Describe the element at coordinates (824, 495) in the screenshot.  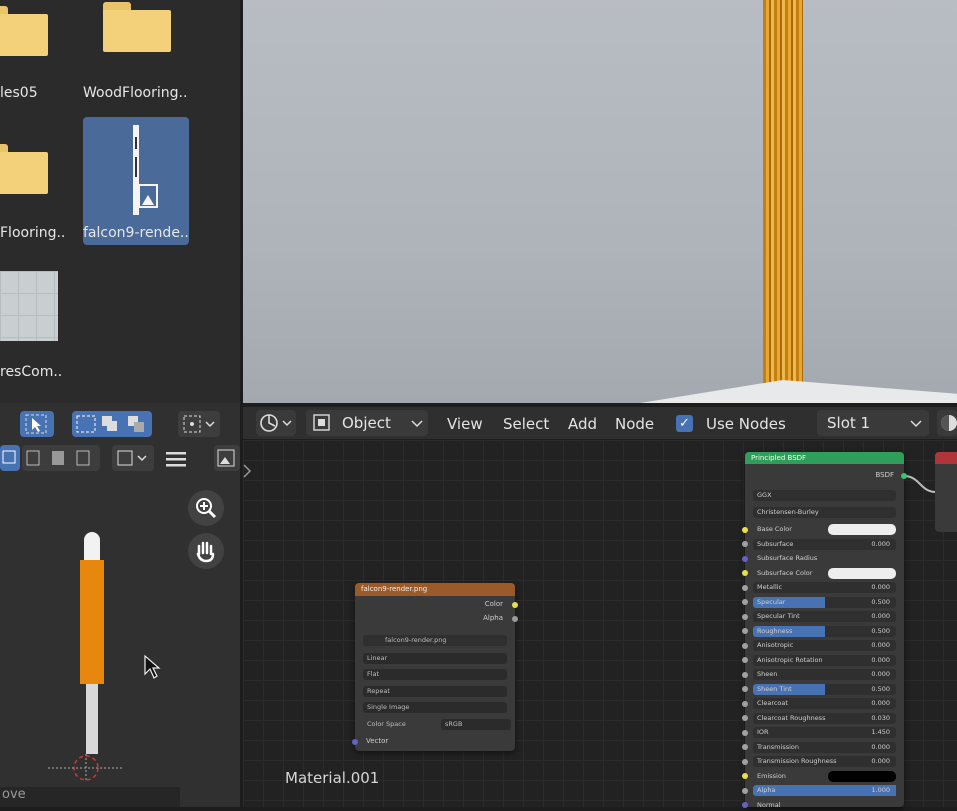
I see `distribution-dropdown: GGX` at that location.